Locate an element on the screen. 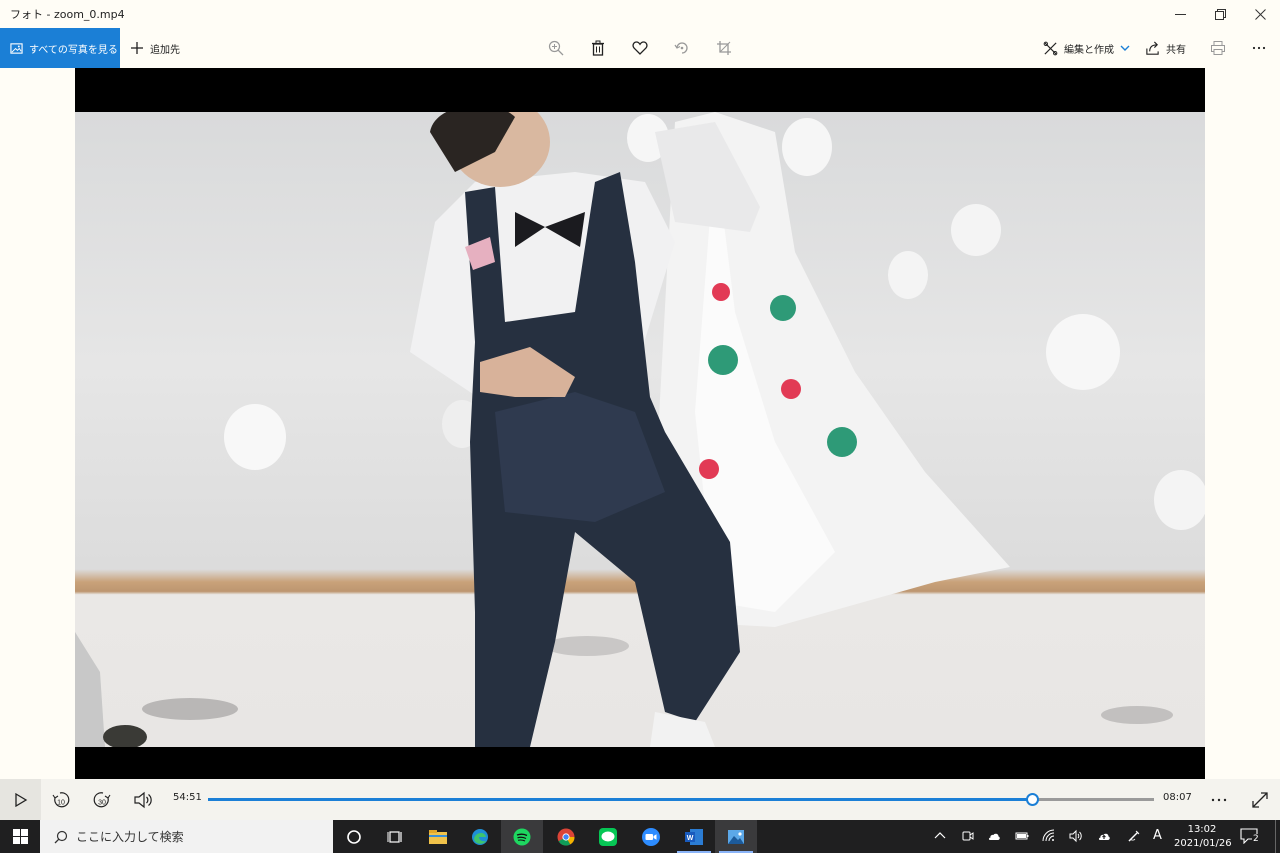  action-center-button: 2 is located at coordinates (1250, 837).